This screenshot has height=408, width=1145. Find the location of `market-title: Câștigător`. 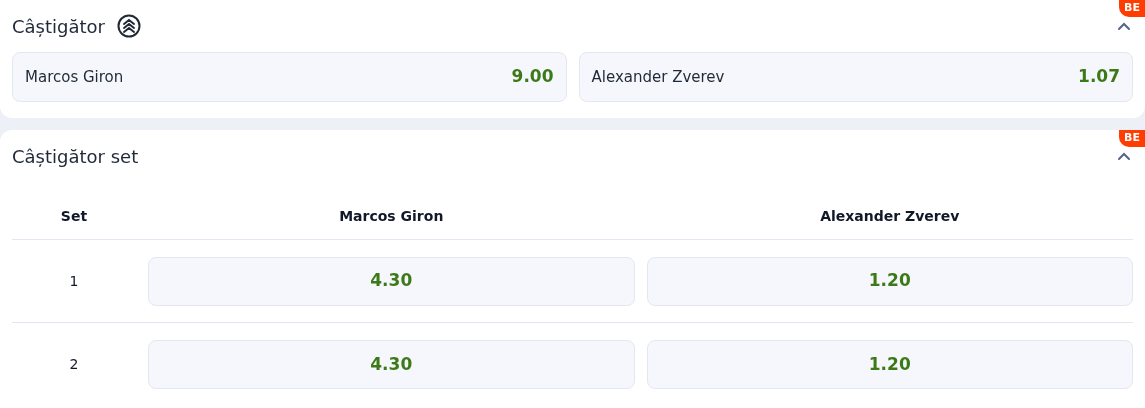

market-title: Câștigător is located at coordinates (58, 26).